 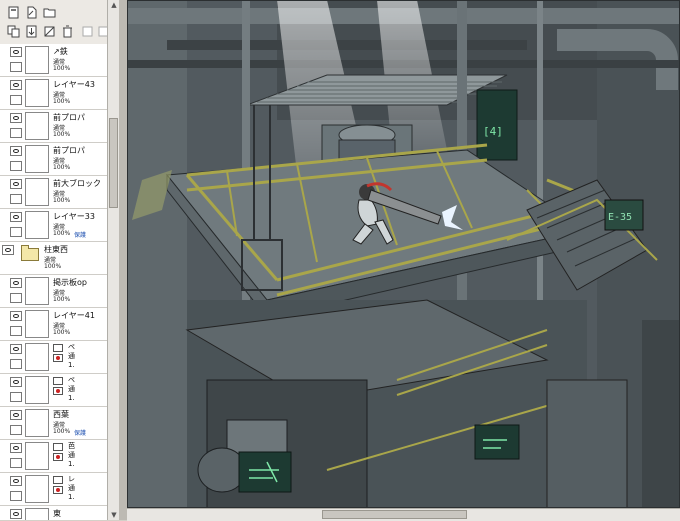 What do you see at coordinates (31, 31) in the screenshot?
I see `merge-layer-icon` at bounding box center [31, 31].